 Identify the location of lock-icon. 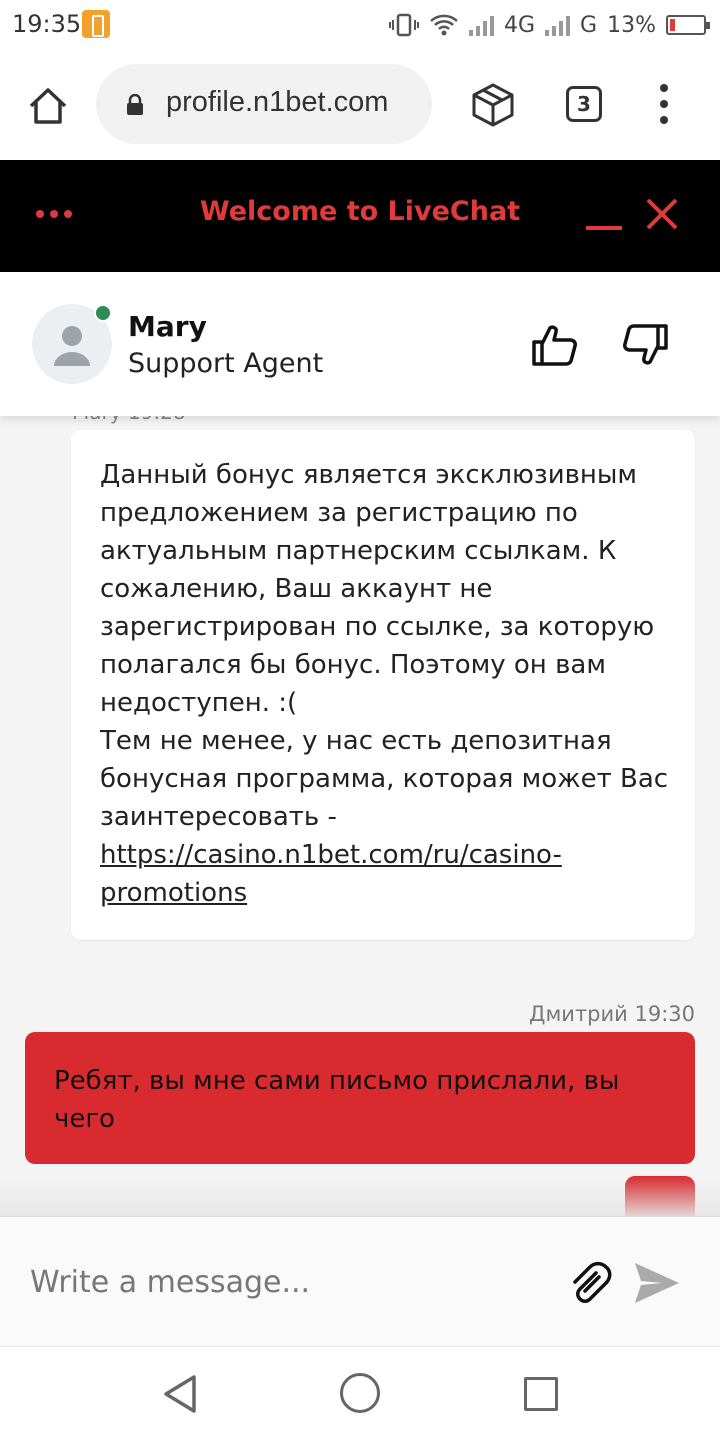
(135, 104).